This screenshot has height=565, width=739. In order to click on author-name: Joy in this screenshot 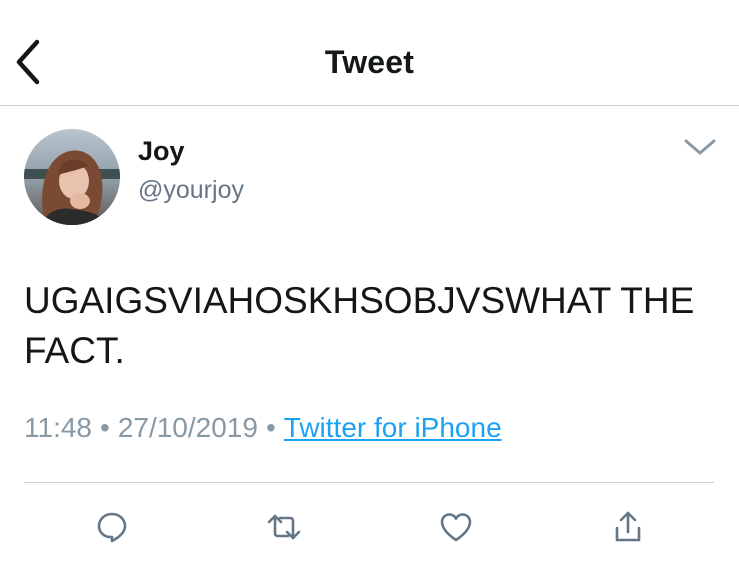, I will do `click(161, 151)`.